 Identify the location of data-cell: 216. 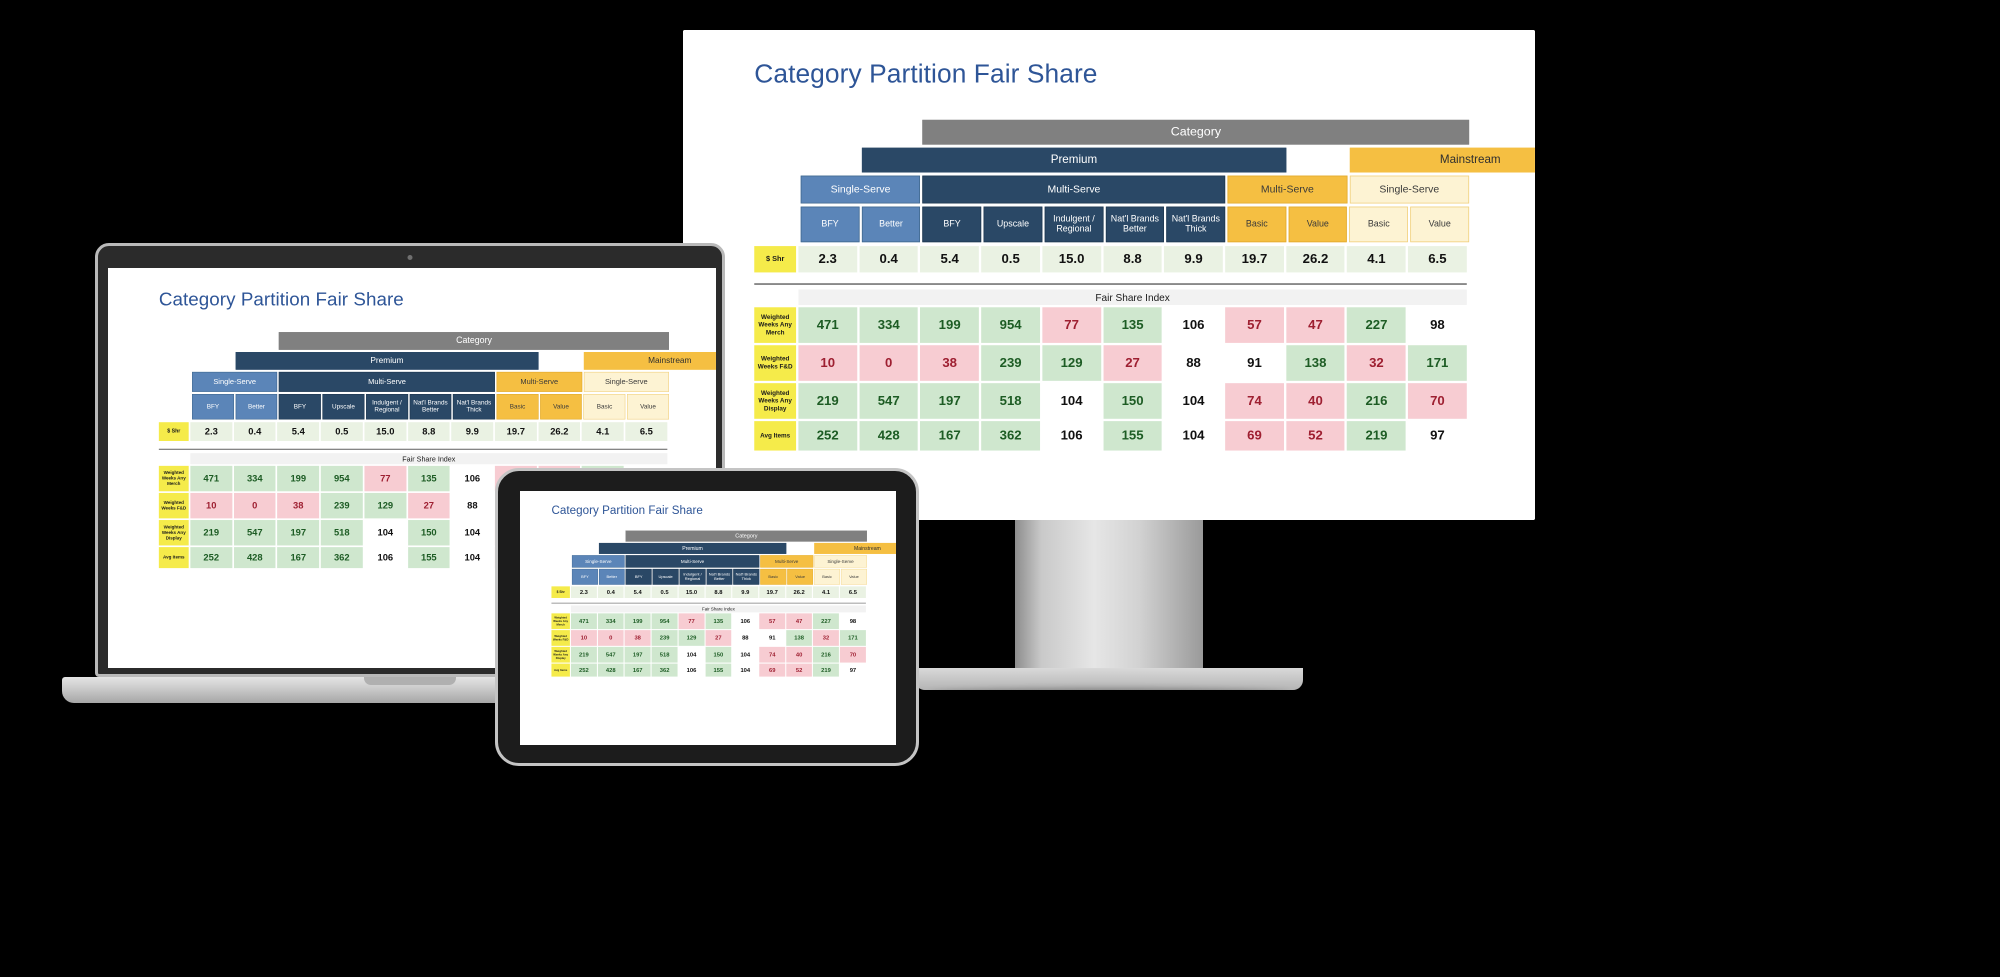
(1376, 401).